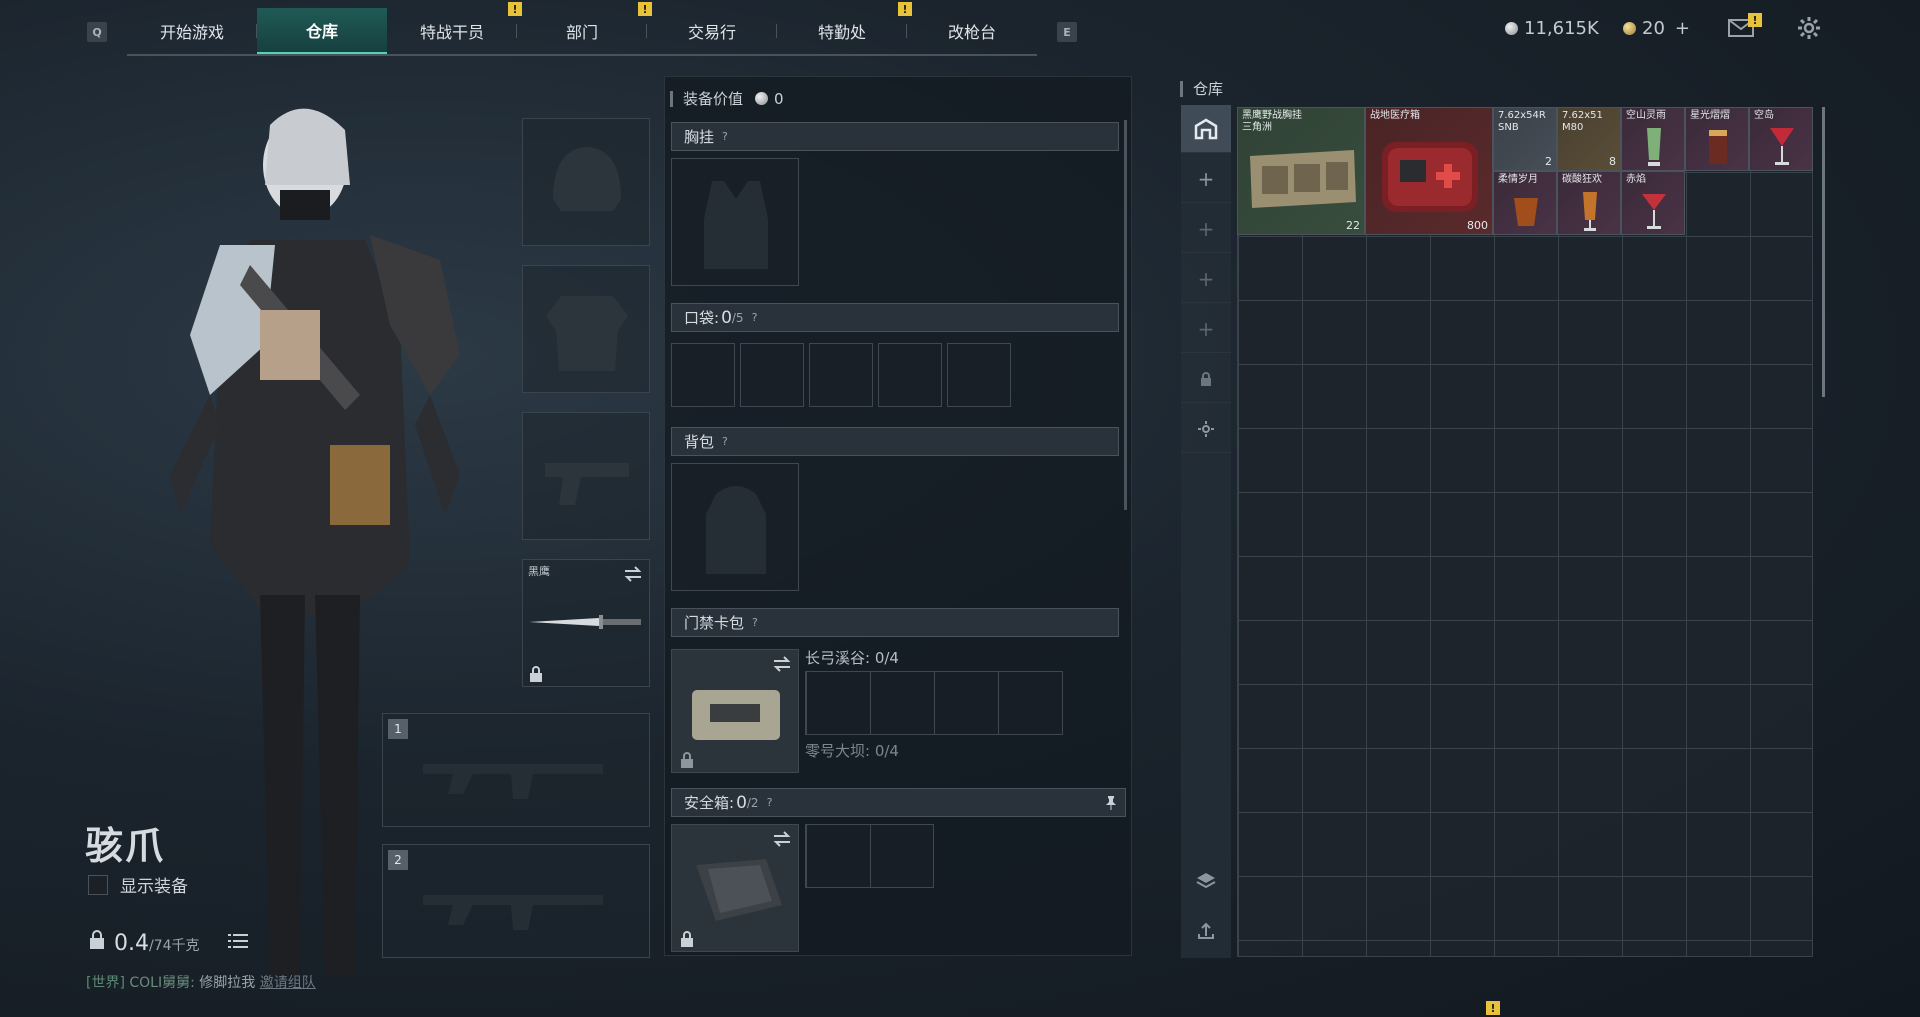  Describe the element at coordinates (852, 751) in the screenshot. I see `key-area-dam: 零号大坝: 0/4` at that location.